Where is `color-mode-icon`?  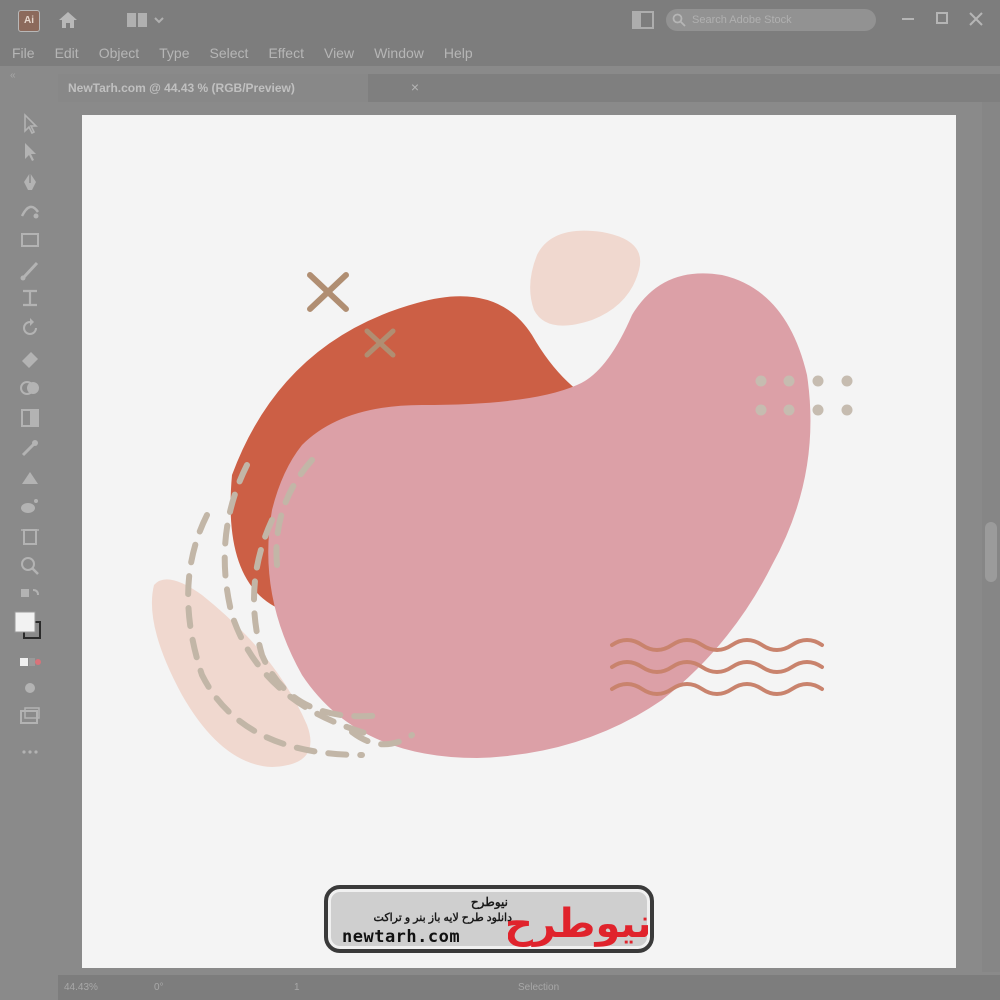
color-mode-icon is located at coordinates (30, 662).